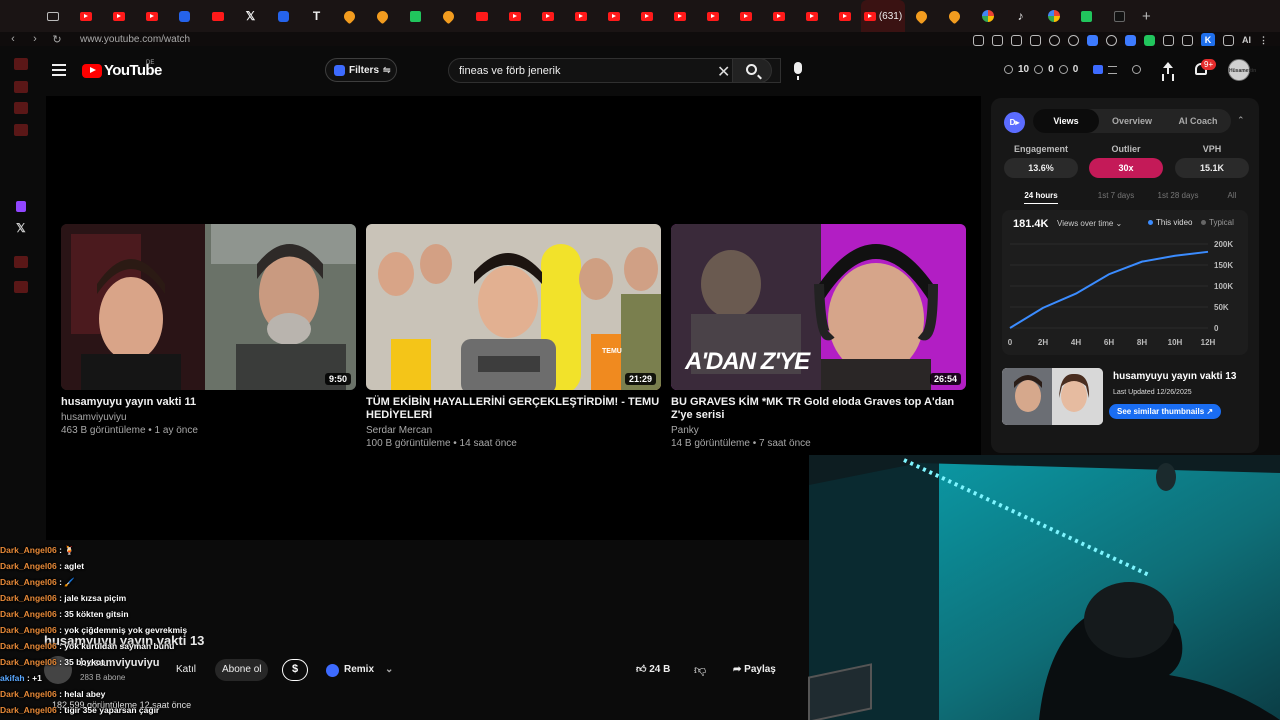 The width and height of the screenshot is (1280, 720). Describe the element at coordinates (1137, 69) in the screenshot. I see `trophy-icon` at that location.